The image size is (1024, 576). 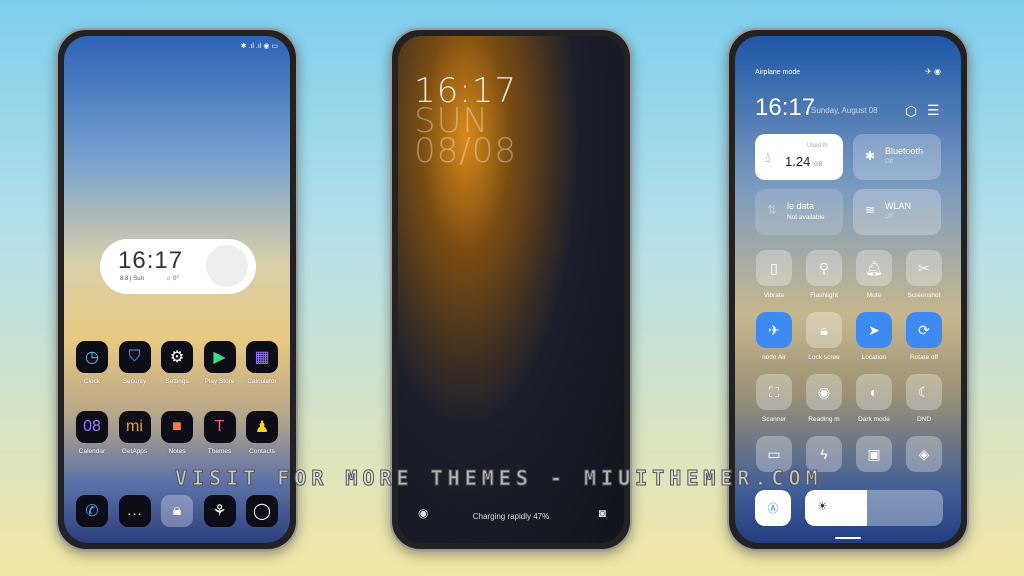 What do you see at coordinates (874, 508) in the screenshot?
I see `brightness-slider: ☀` at bounding box center [874, 508].